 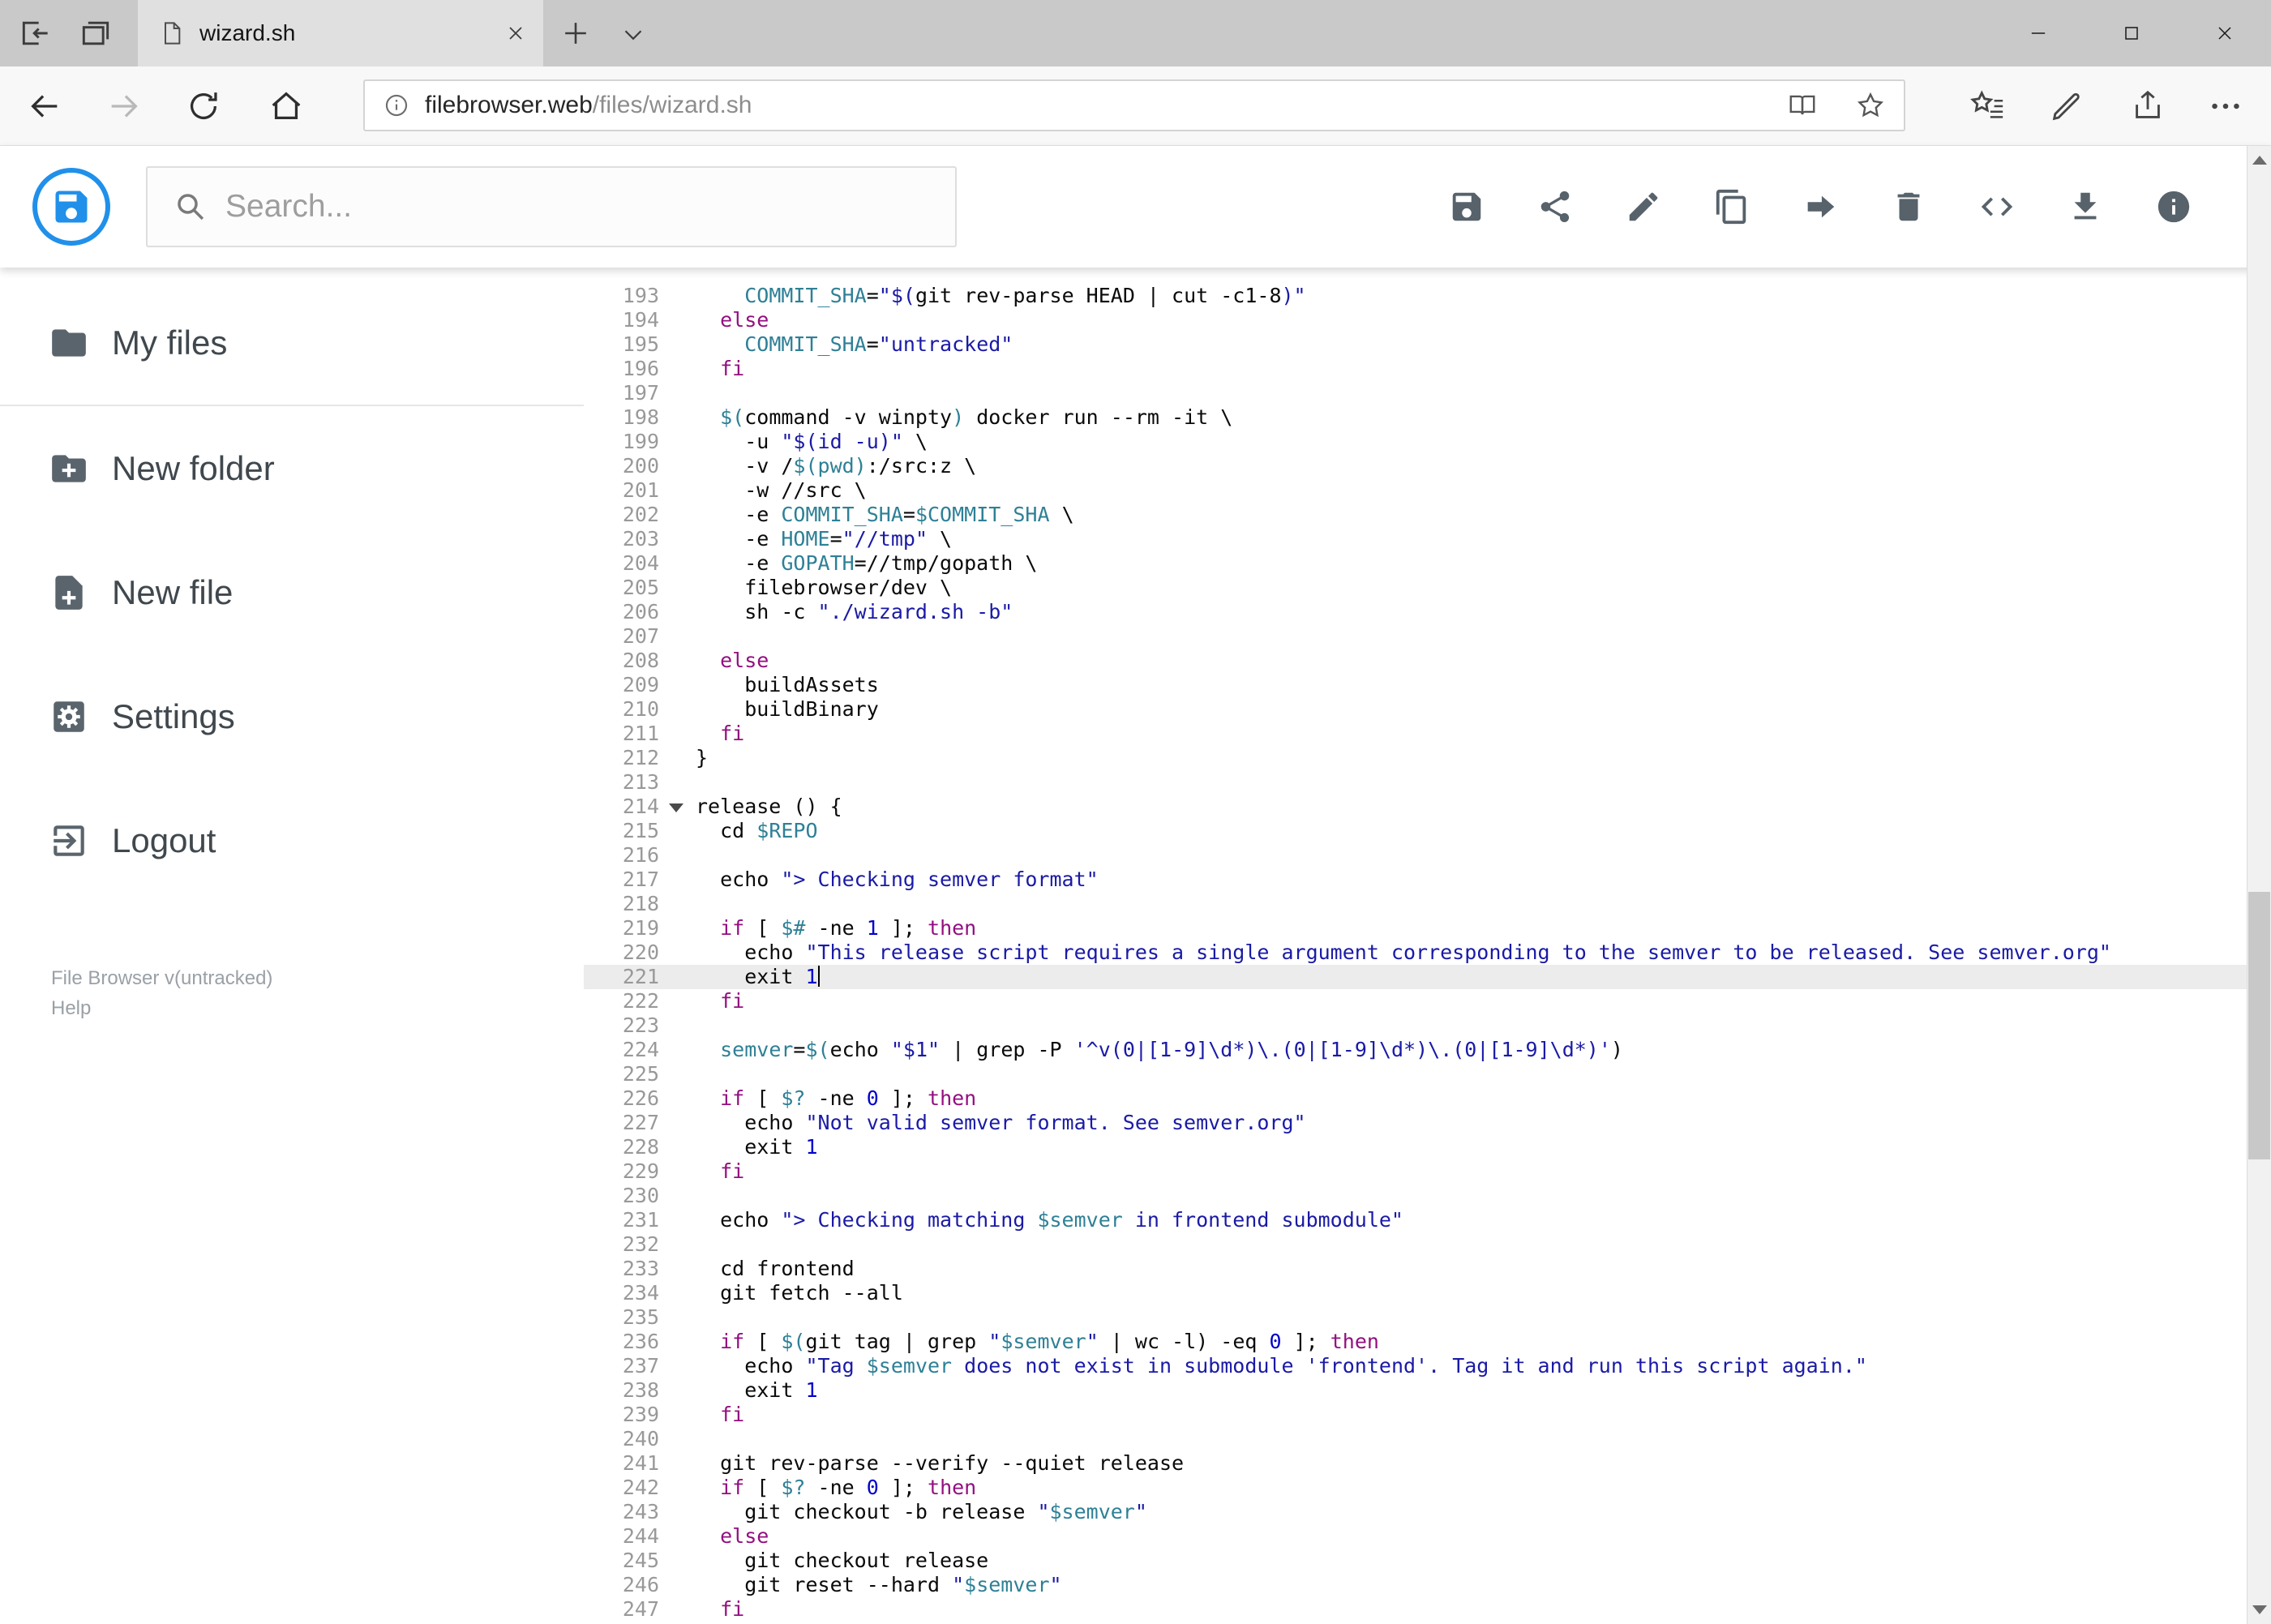 What do you see at coordinates (1416, 1318) in the screenshot?
I see `code-line: 235` at bounding box center [1416, 1318].